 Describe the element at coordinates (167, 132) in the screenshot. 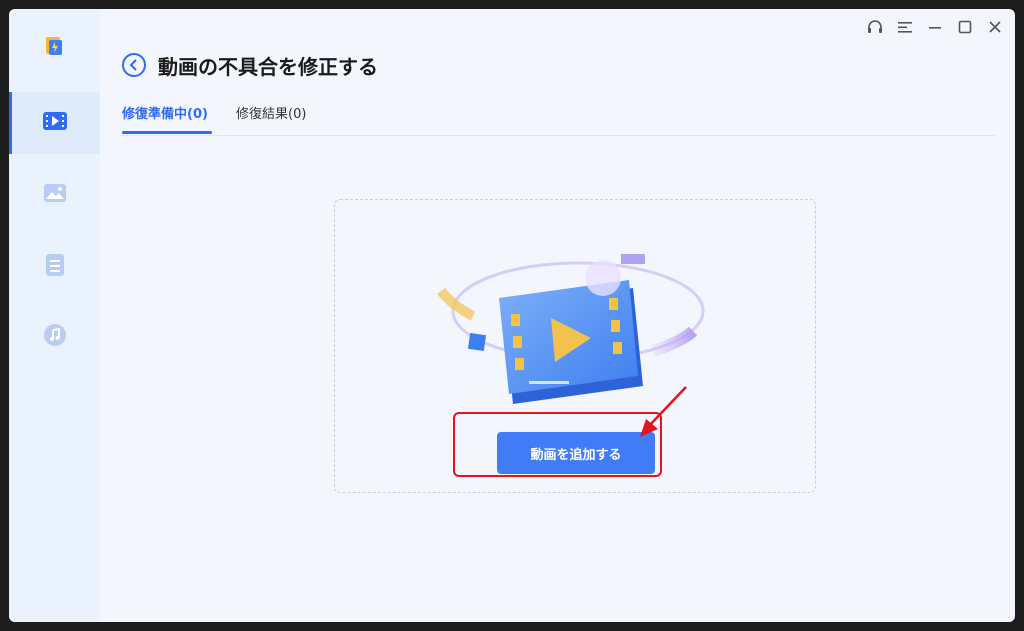

I see `active-tab-indicator` at that location.